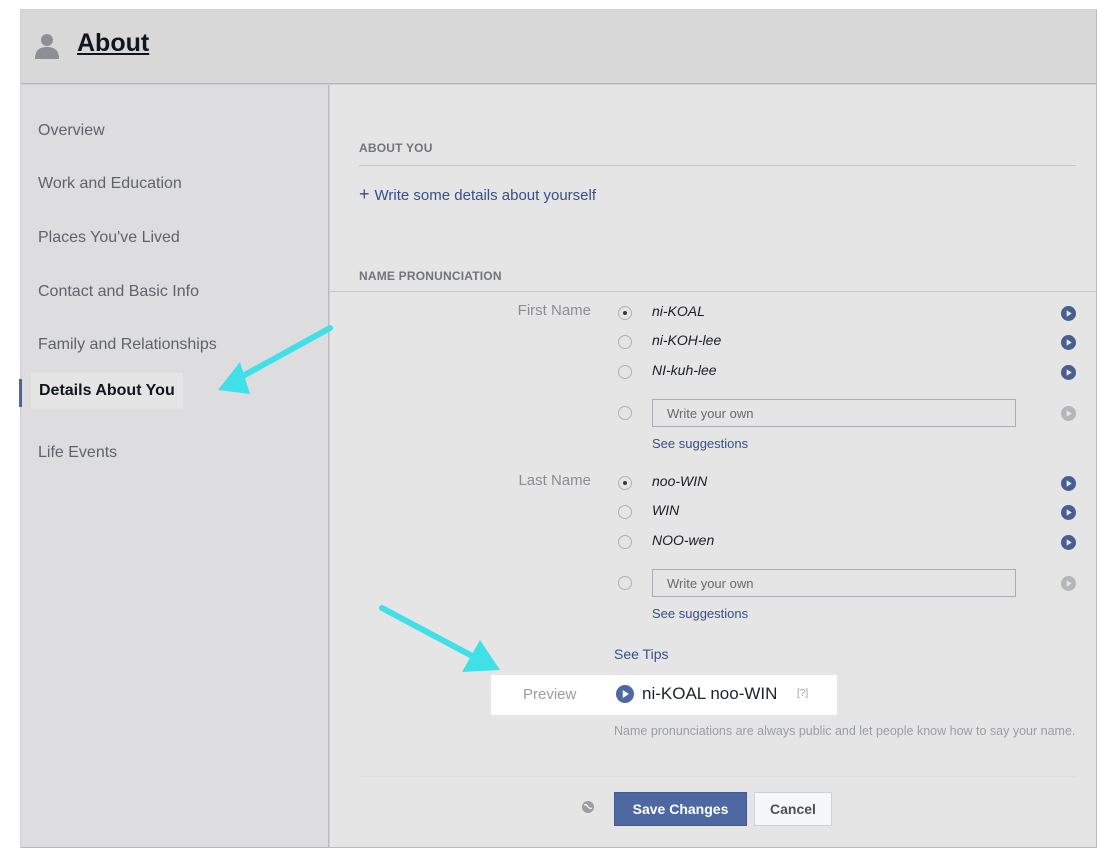  Describe the element at coordinates (127, 345) in the screenshot. I see `sidebar-item-family-relationships: Family and Relationships` at that location.